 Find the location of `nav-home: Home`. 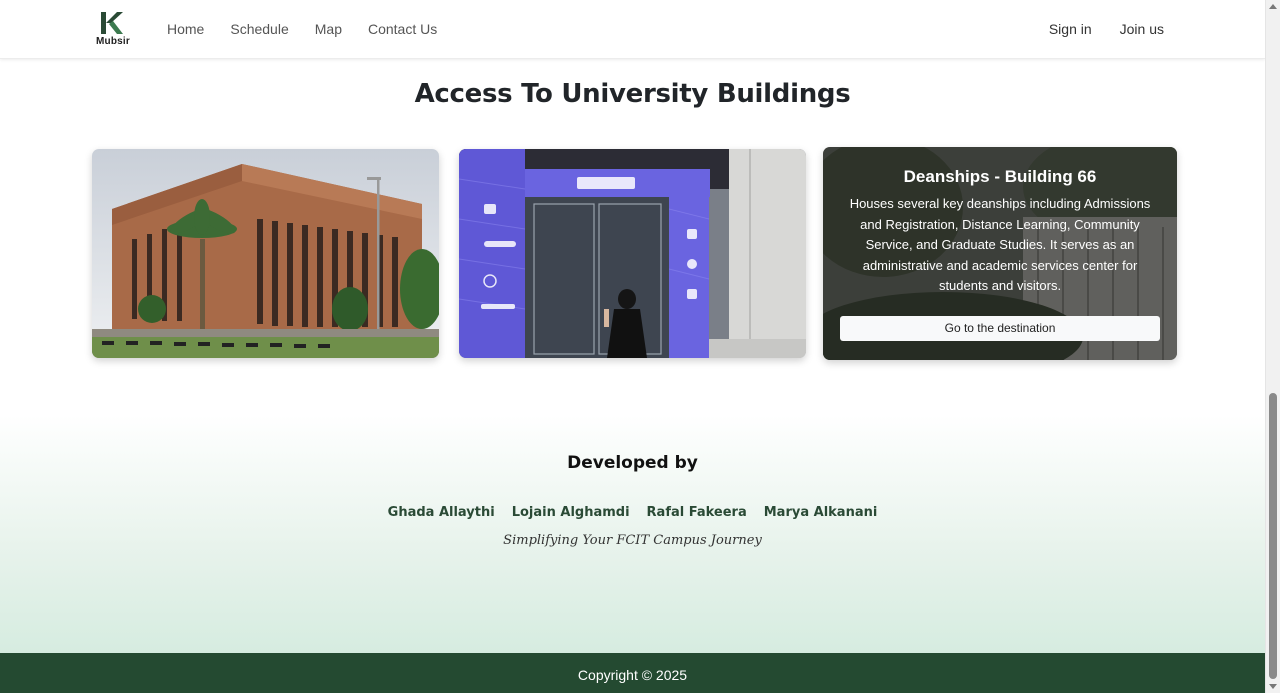

nav-home: Home is located at coordinates (185, 29).